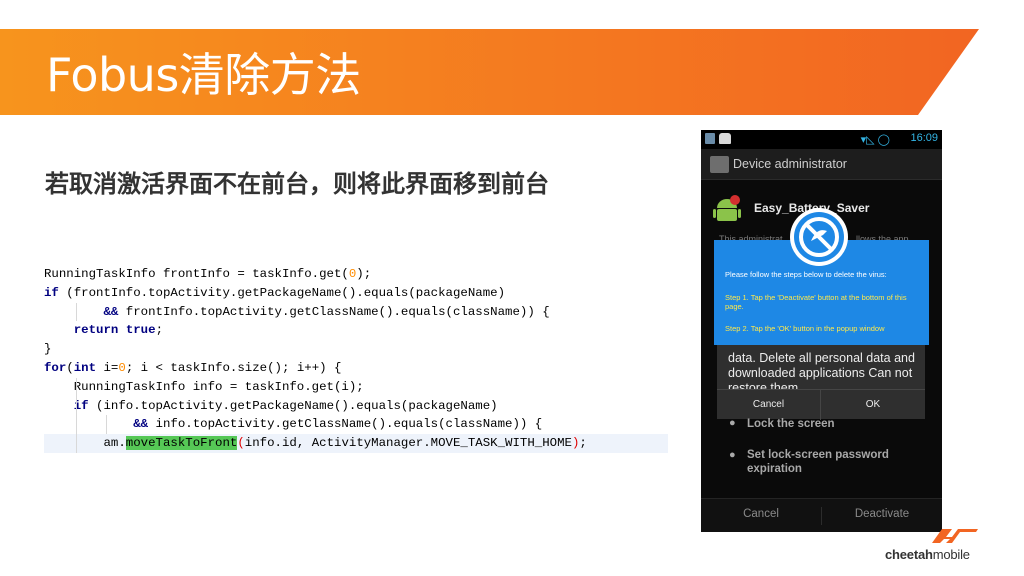 This screenshot has width=1024, height=576. I want to click on settings-app-icon, so click(719, 164).